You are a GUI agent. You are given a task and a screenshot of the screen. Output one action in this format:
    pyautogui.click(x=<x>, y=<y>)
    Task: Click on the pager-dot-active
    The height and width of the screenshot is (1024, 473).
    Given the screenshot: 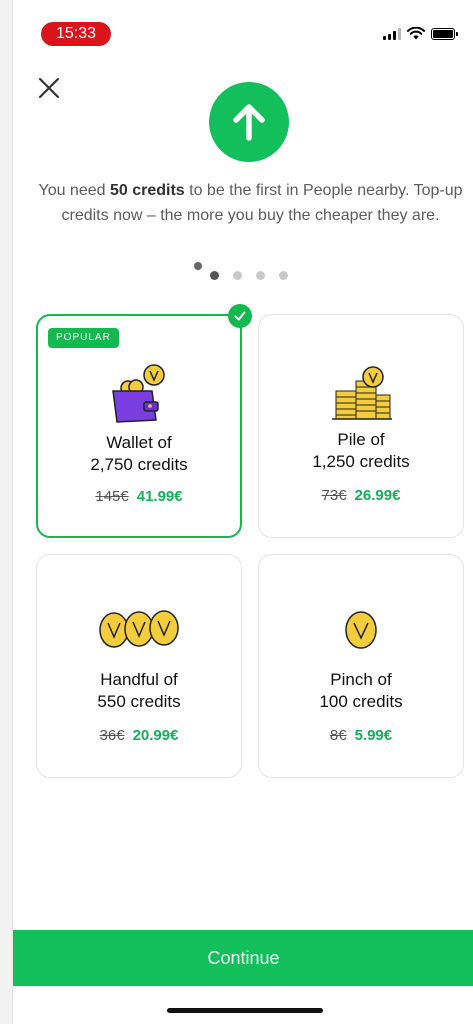 What is the action you would take?
    pyautogui.click(x=214, y=275)
    